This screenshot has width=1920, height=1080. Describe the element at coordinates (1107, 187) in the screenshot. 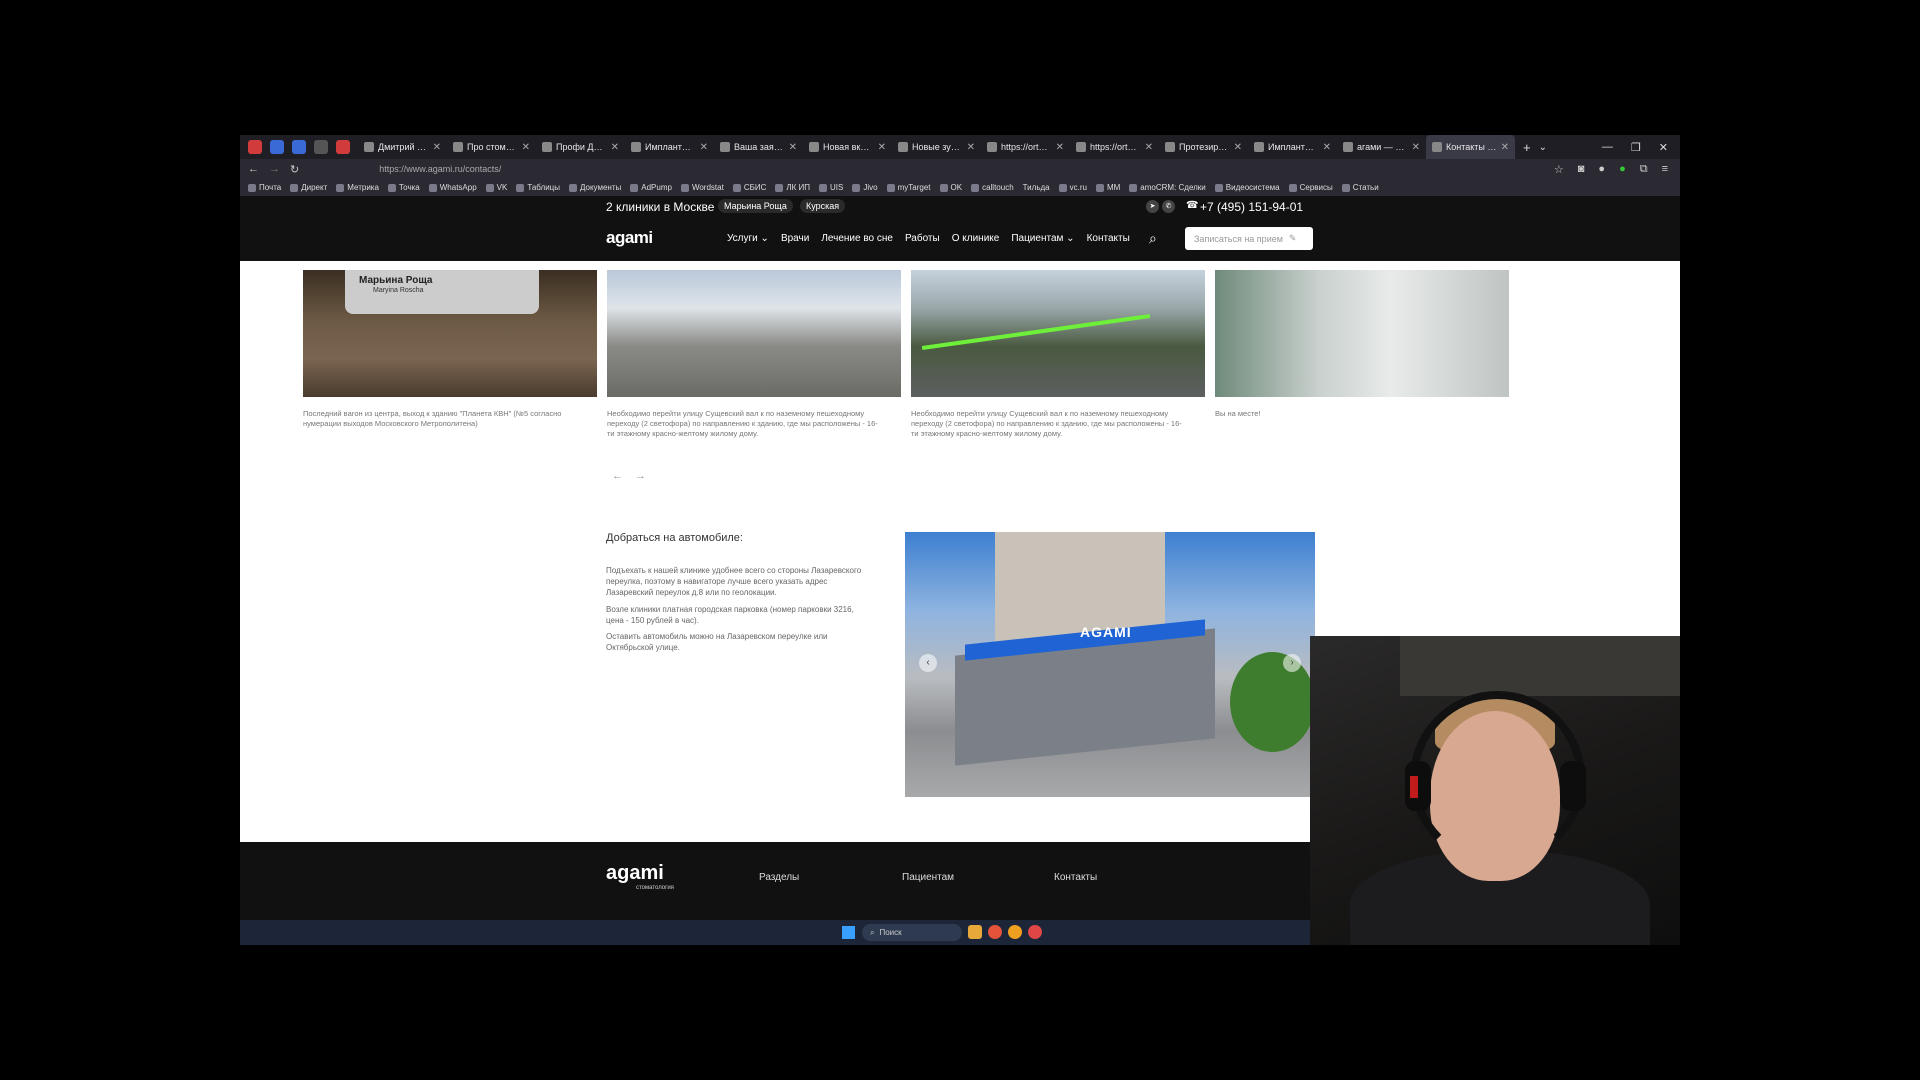

I see `bookmark-item: MM` at that location.